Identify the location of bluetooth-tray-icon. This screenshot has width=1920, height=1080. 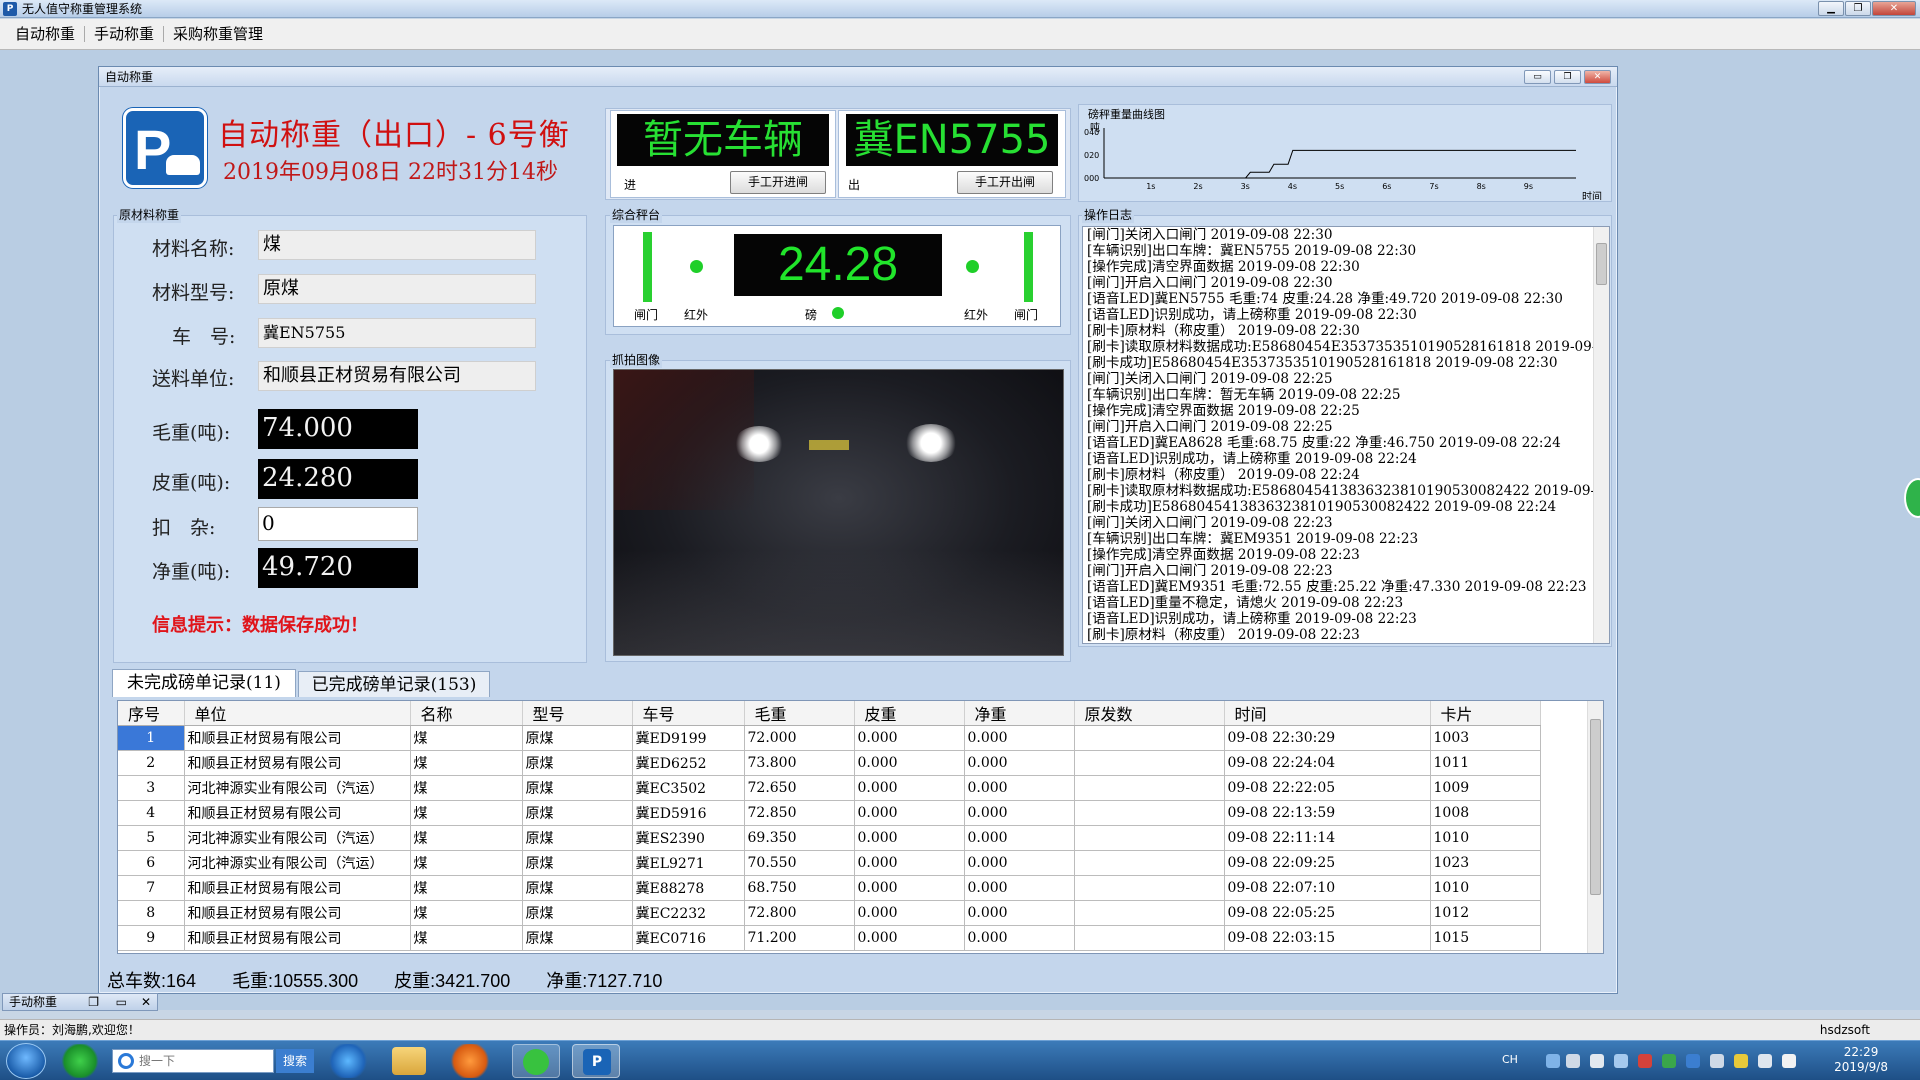
(1693, 1061).